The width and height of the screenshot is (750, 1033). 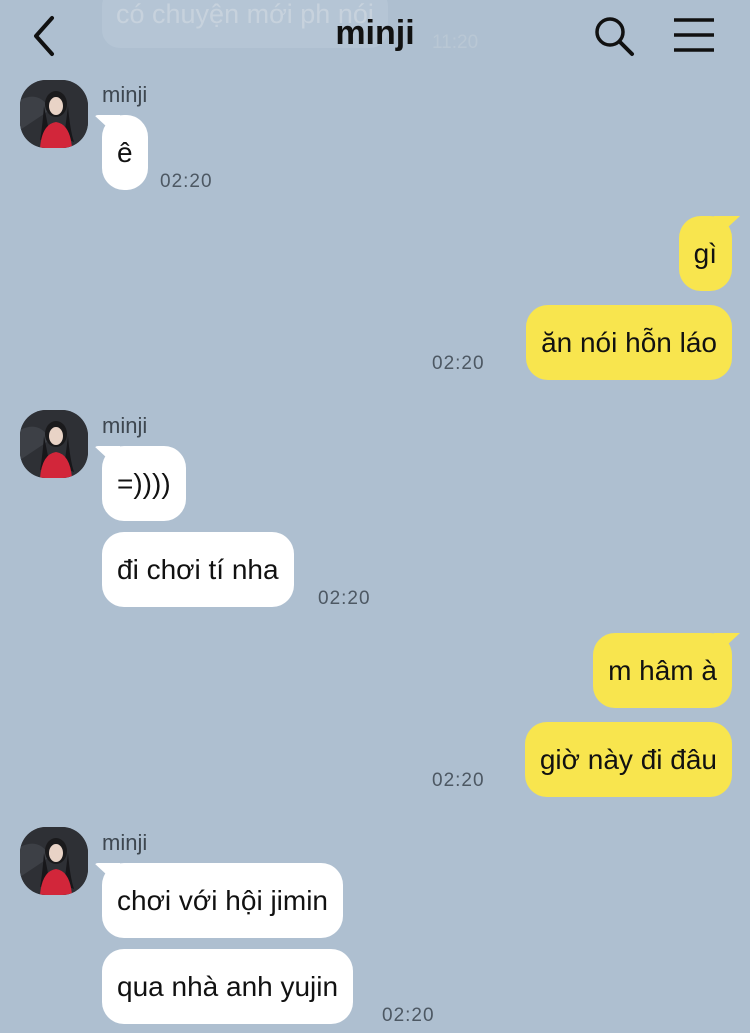 I want to click on hamburger-menu-icon, so click(x=694, y=36).